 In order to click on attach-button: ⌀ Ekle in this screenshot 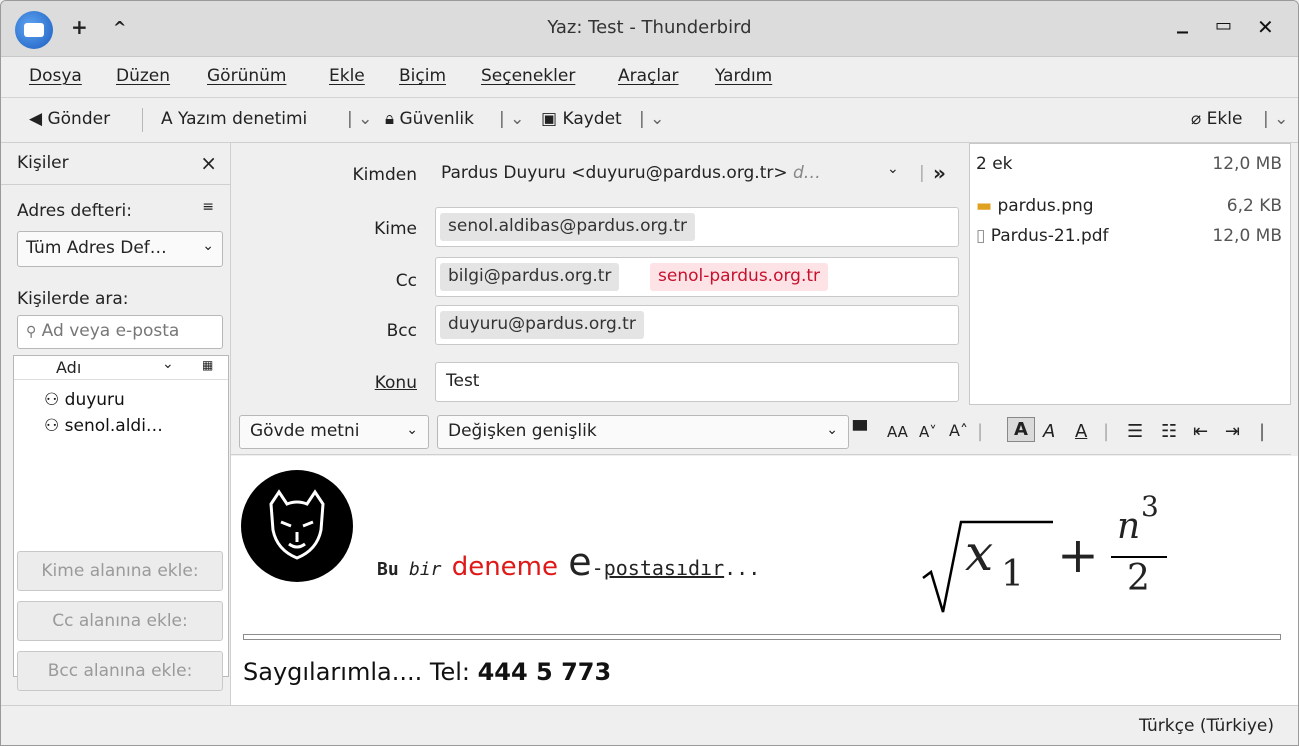, I will do `click(1216, 119)`.